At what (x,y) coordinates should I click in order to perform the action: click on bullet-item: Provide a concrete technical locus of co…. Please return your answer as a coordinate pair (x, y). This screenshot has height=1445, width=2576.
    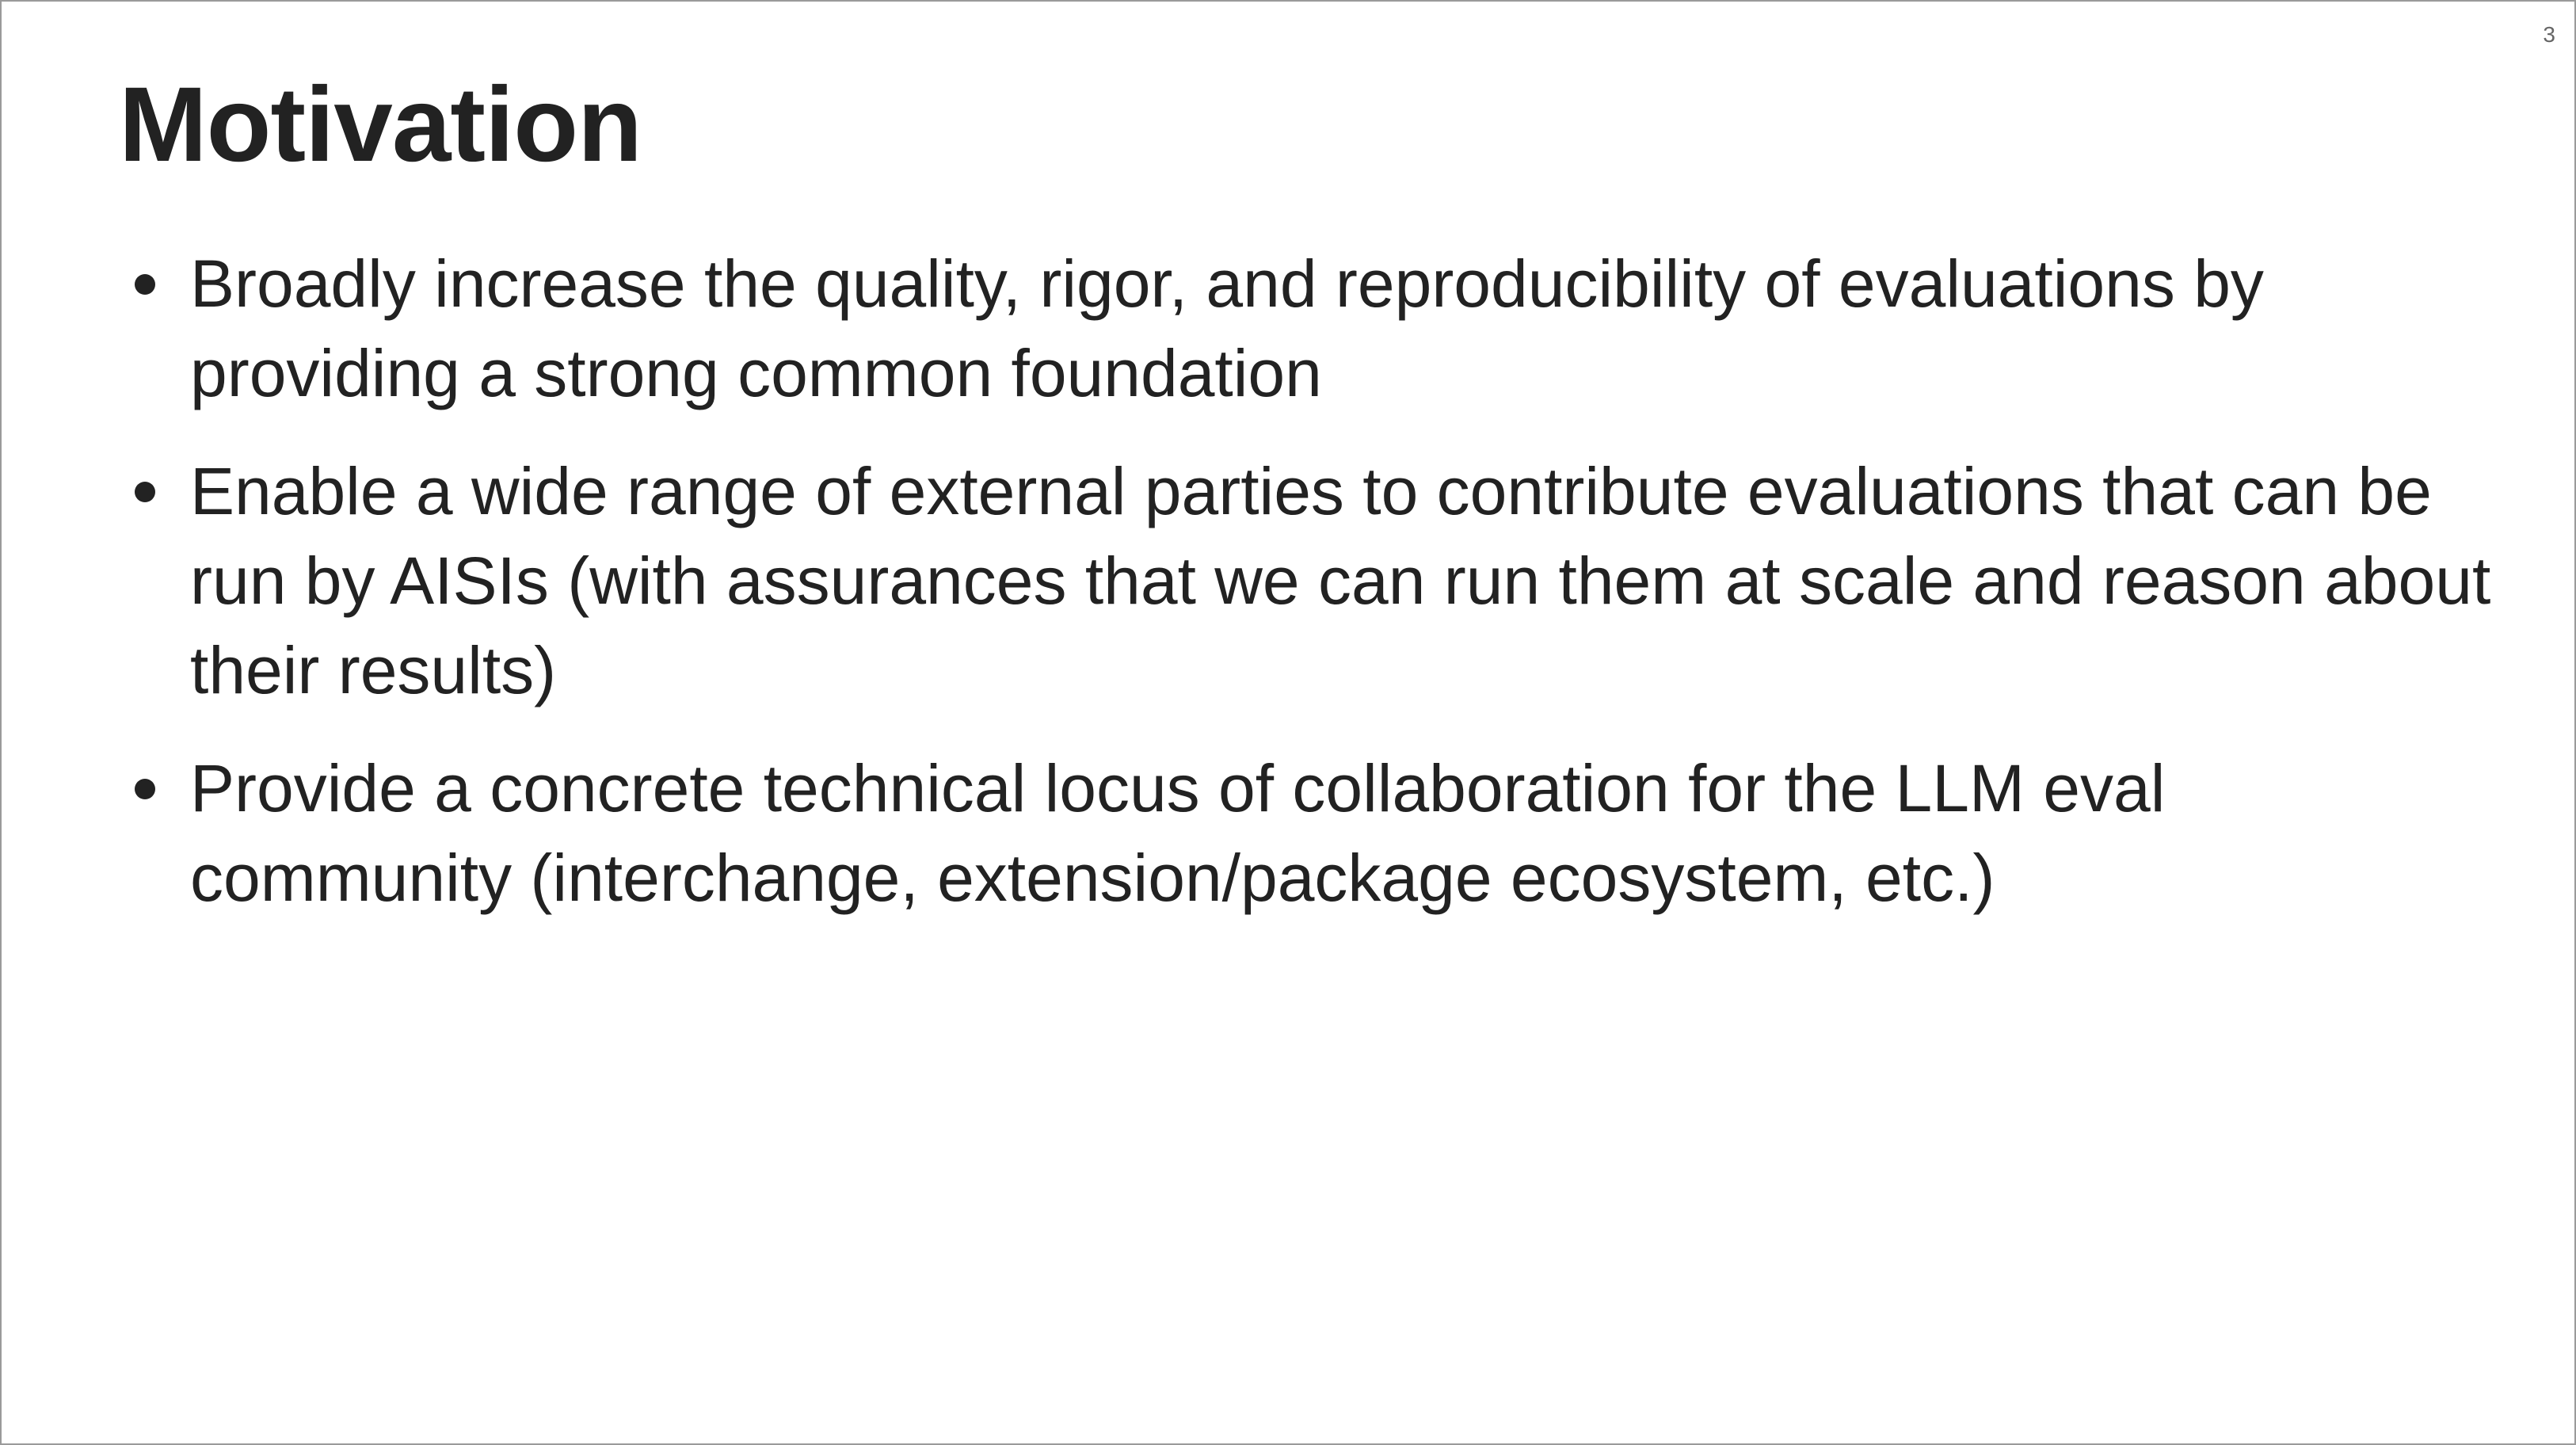
    Looking at the image, I should click on (1293, 833).